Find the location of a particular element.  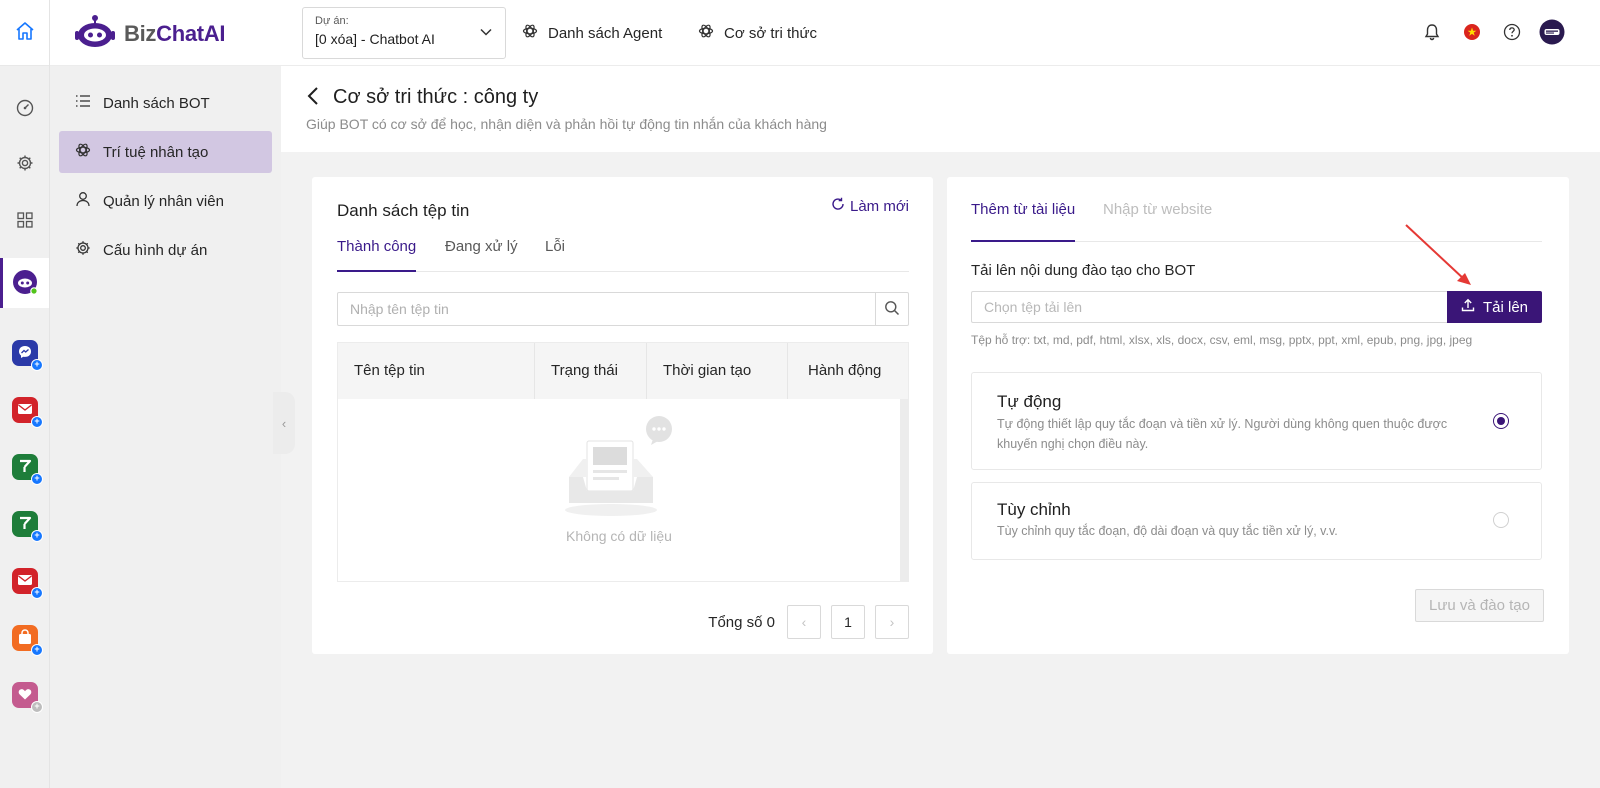

user-icon is located at coordinates (83, 201).